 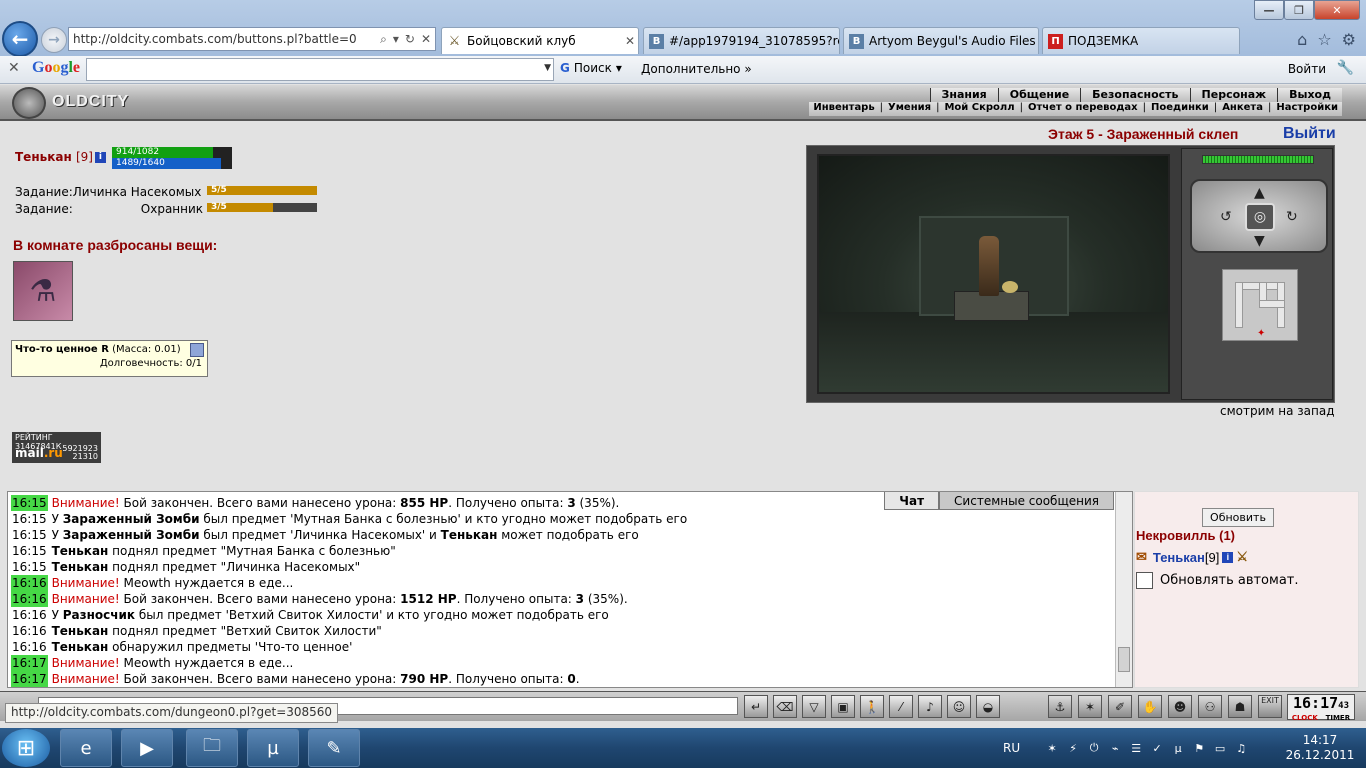 I want to click on submenu-profile: Анкета, so click(x=1242, y=109).